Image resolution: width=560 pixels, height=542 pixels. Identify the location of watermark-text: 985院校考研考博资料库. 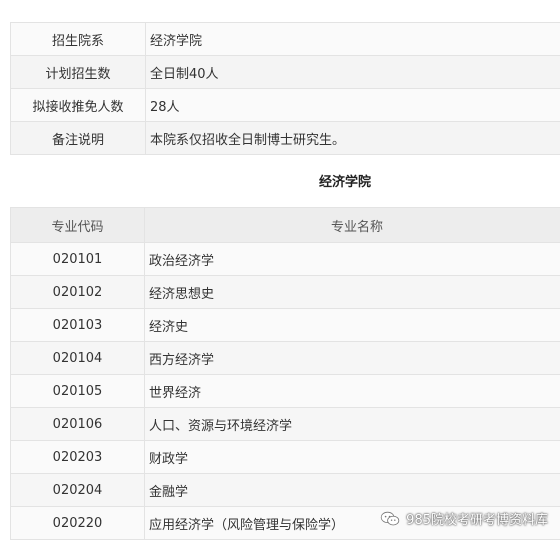
(477, 520).